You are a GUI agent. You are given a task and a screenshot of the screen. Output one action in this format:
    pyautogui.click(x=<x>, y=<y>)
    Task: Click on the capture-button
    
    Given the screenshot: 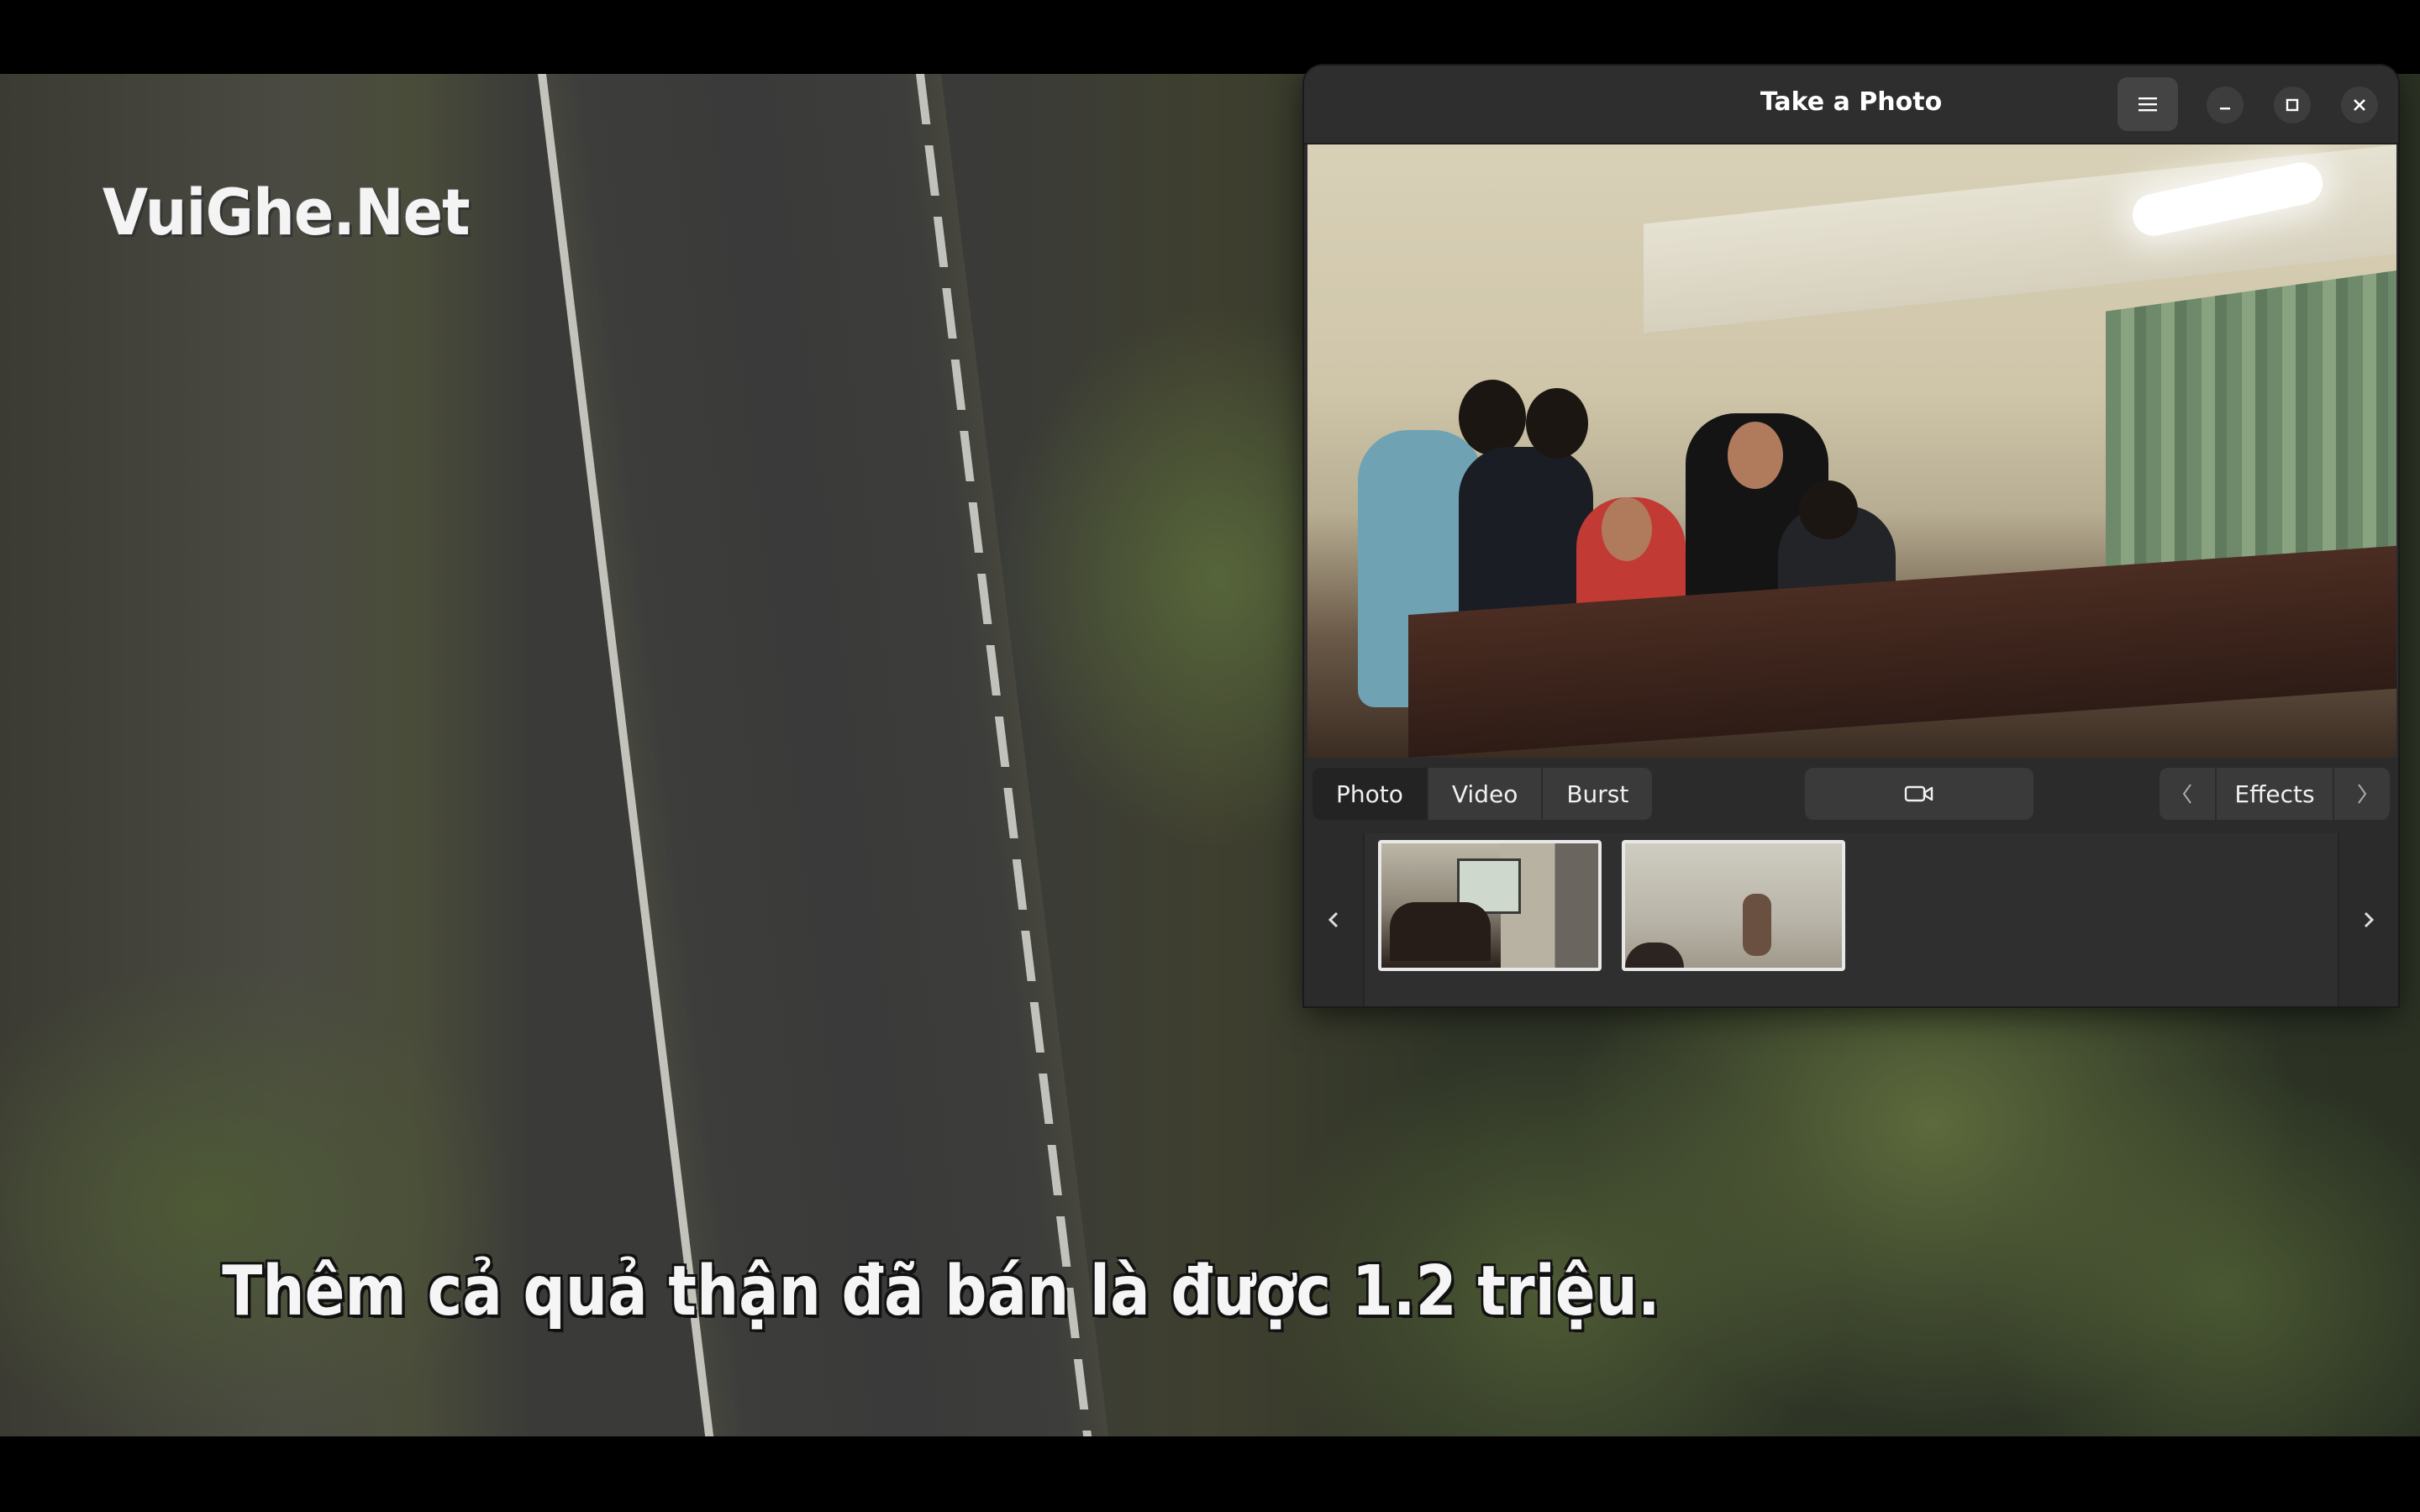 What is the action you would take?
    pyautogui.click(x=1919, y=794)
    